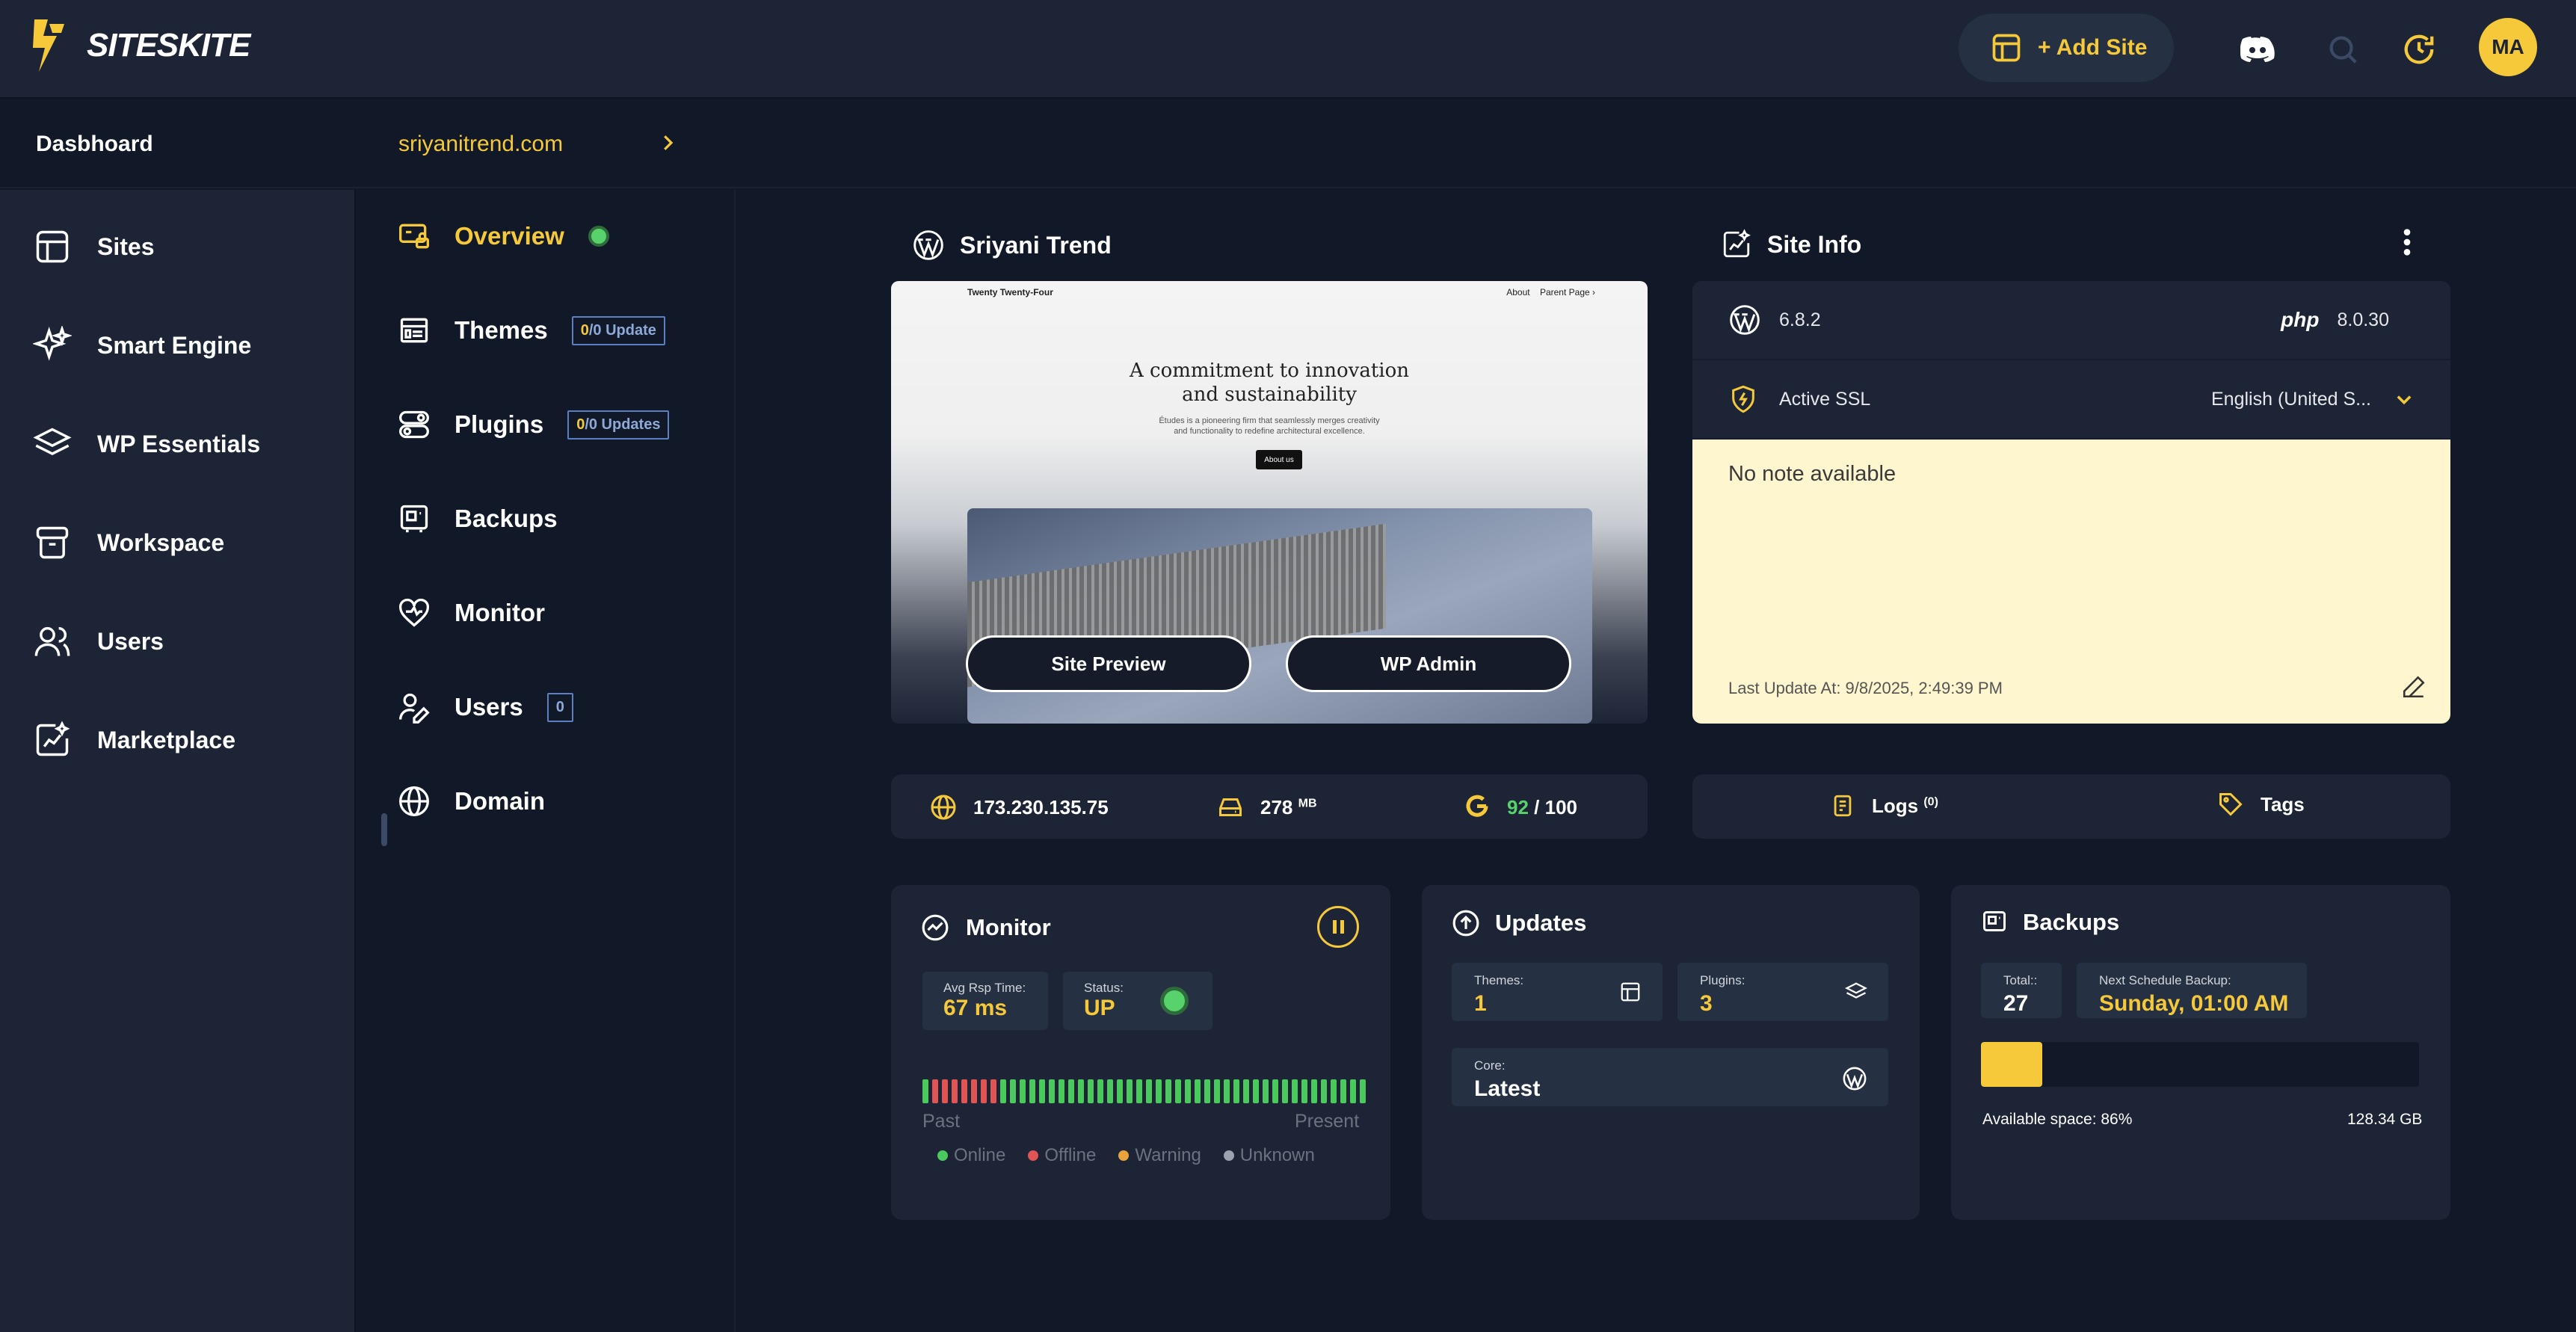 The width and height of the screenshot is (2576, 1332). I want to click on present-label: Present, so click(1327, 1122).